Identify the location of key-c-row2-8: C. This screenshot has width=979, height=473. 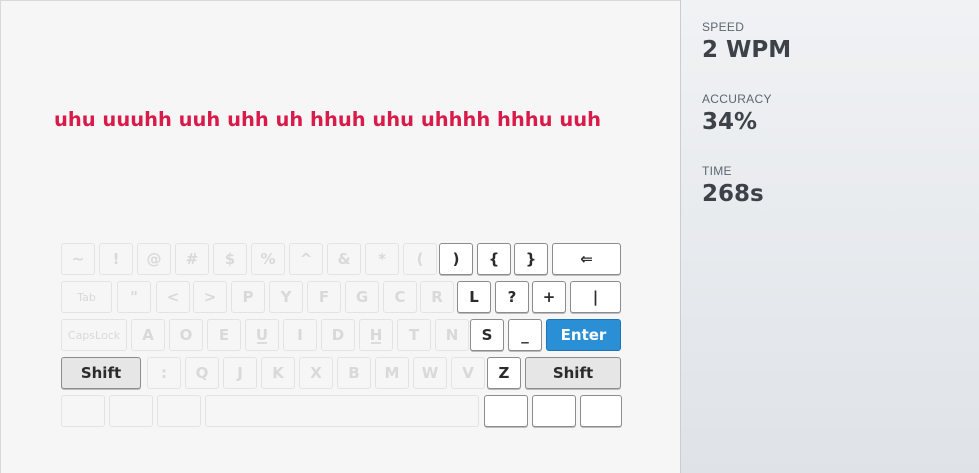
(400, 297).